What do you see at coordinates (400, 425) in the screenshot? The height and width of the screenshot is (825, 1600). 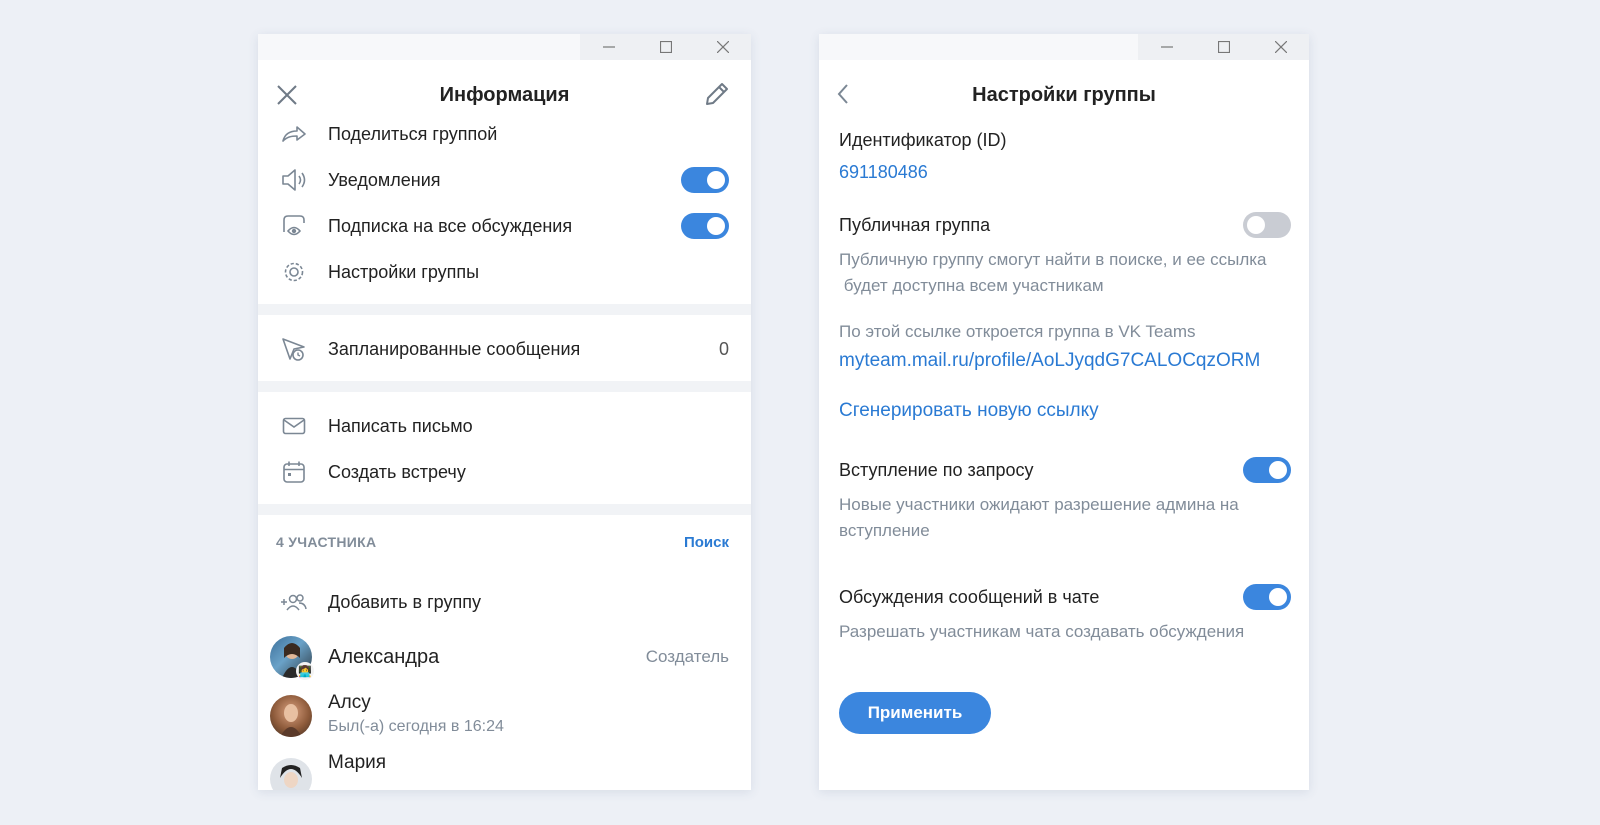 I see `menu-item-label: Написать письмо` at bounding box center [400, 425].